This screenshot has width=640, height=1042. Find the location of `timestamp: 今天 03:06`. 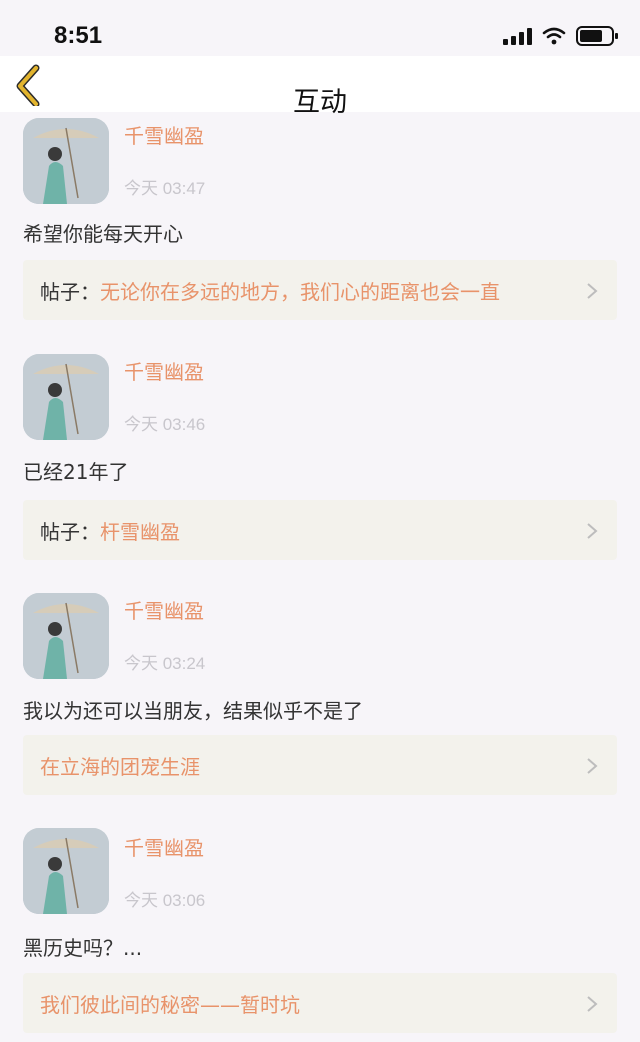

timestamp: 今天 03:06 is located at coordinates (165, 900).